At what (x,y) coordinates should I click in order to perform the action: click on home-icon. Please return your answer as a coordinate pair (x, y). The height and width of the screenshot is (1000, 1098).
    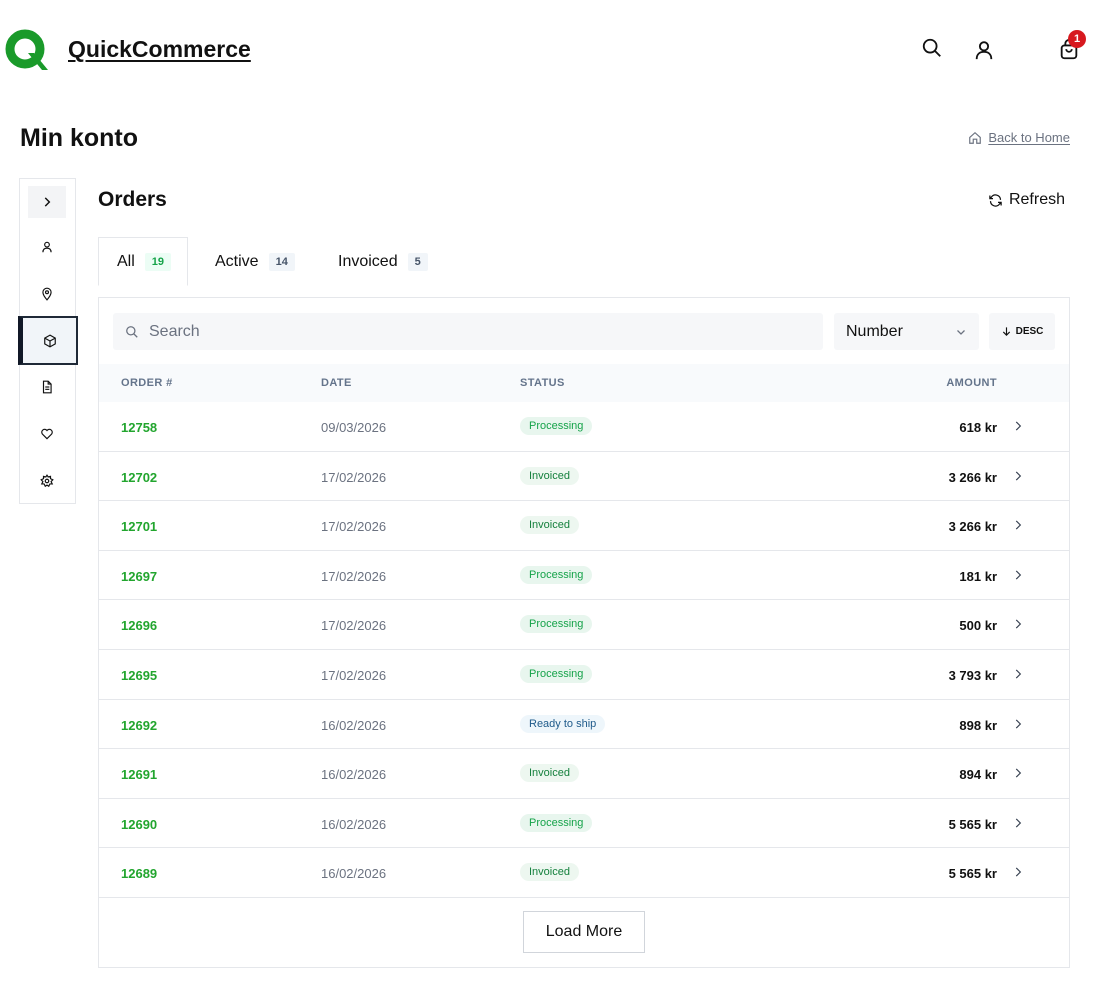
    Looking at the image, I should click on (975, 137).